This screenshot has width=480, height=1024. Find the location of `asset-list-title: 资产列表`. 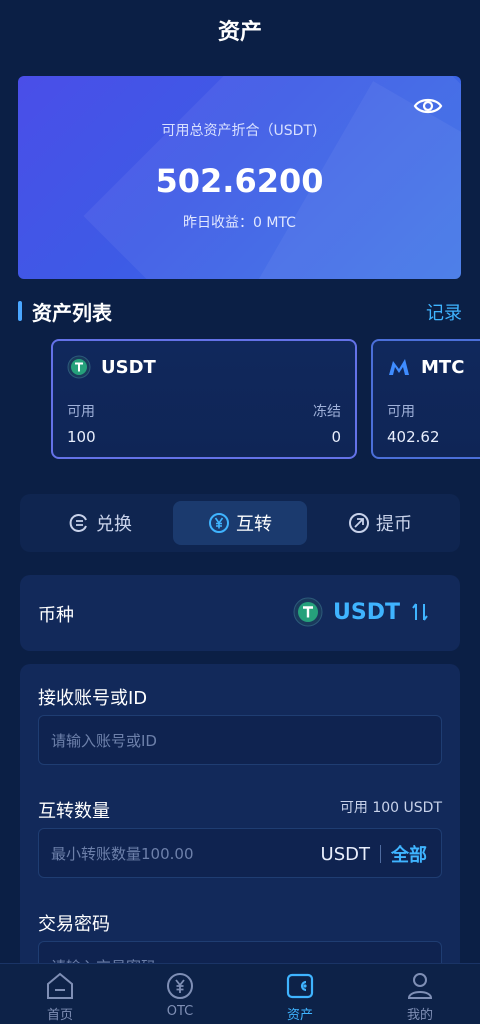

asset-list-title: 资产列表 is located at coordinates (65, 311).